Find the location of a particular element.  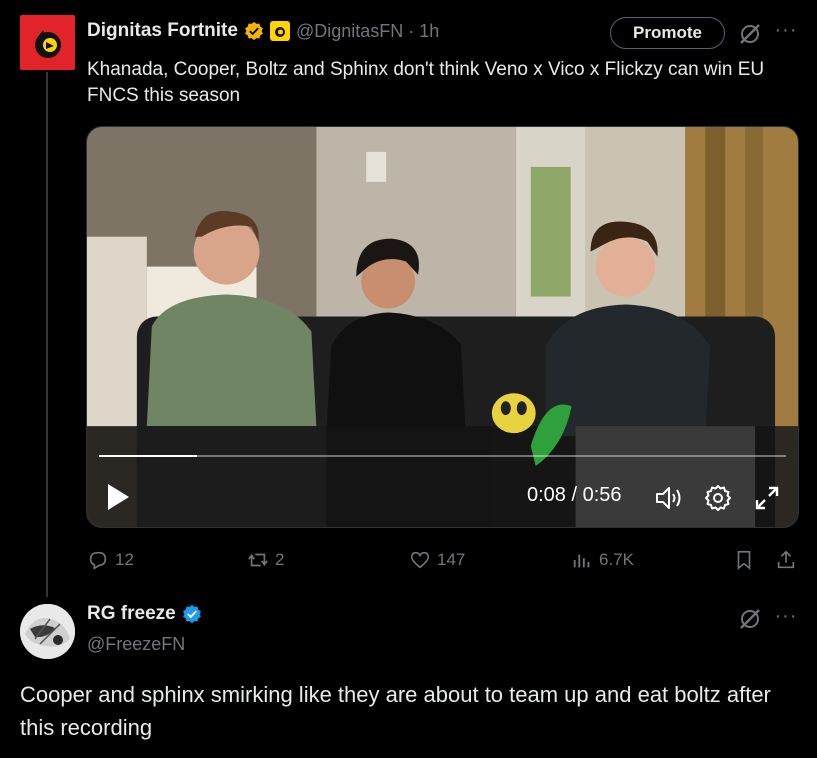

dignitas-logo-icon is located at coordinates (47, 43).